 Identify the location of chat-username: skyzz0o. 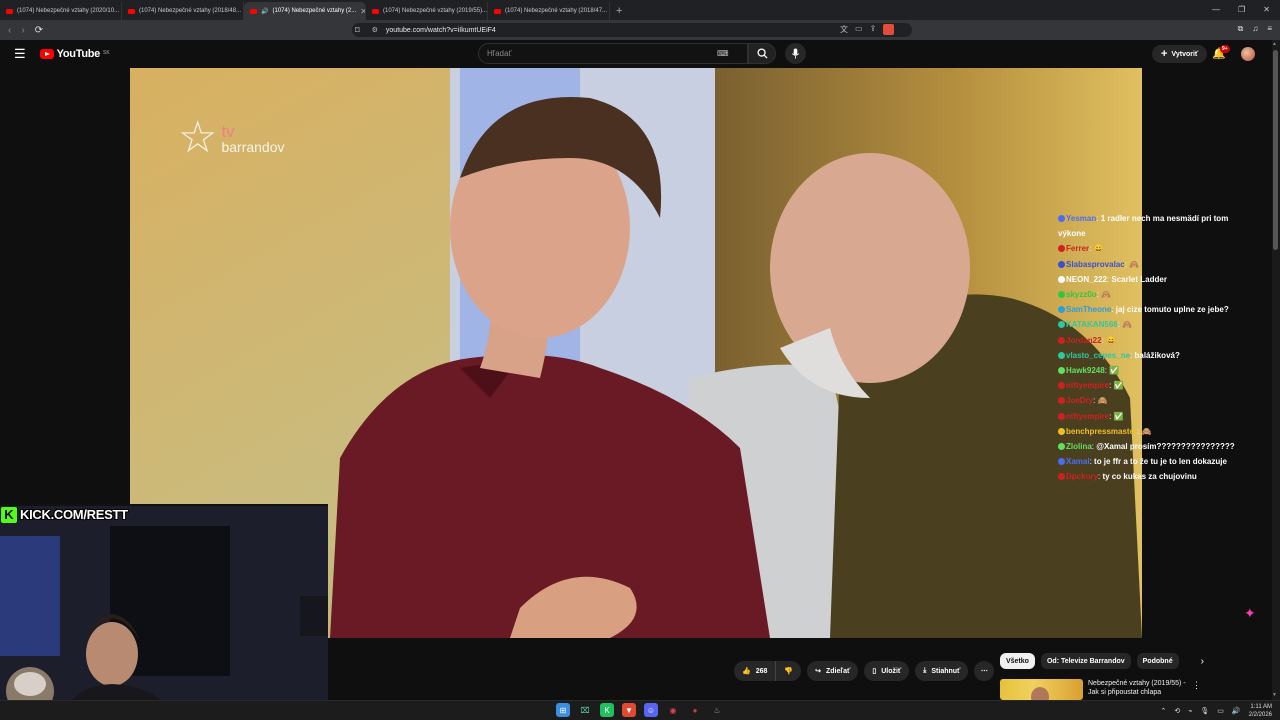
(1081, 294).